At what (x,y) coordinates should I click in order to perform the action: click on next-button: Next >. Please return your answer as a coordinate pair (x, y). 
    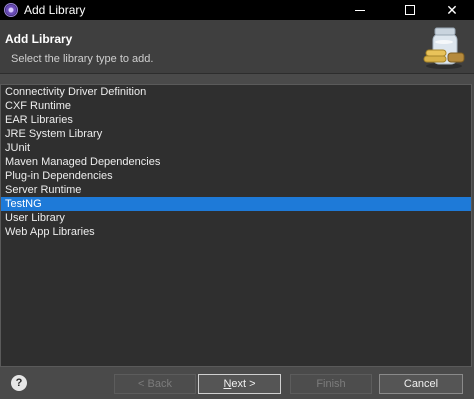
    Looking at the image, I should click on (239, 384).